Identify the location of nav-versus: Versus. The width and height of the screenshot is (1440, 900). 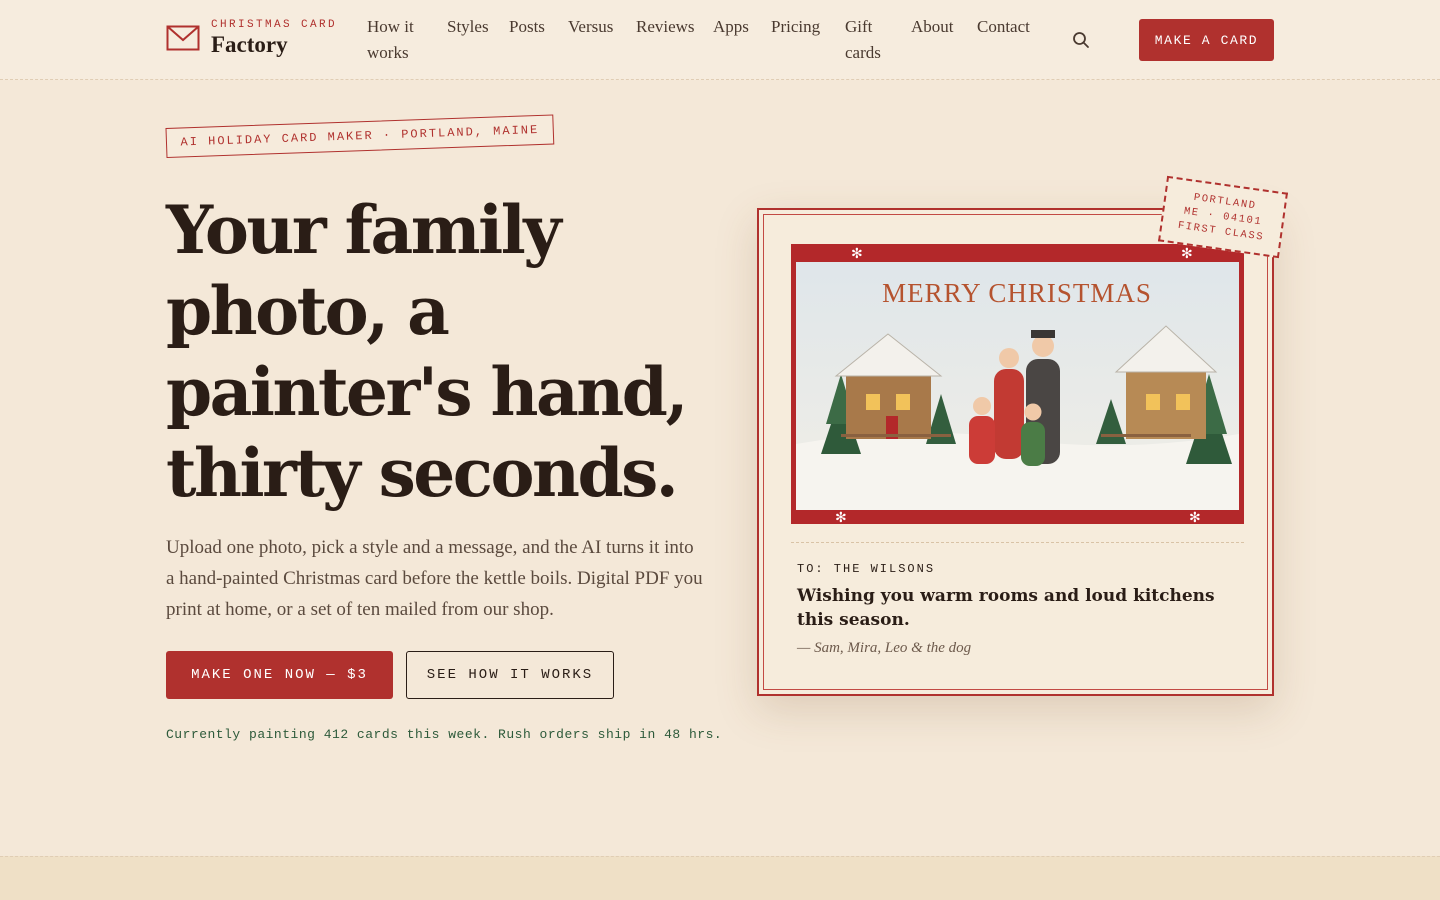
(590, 27).